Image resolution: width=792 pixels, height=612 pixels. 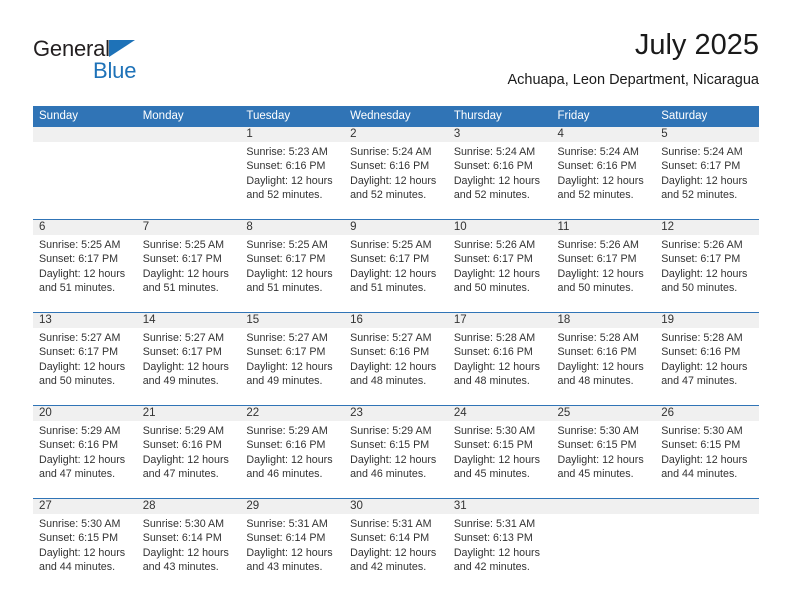 I want to click on daylight-text-line2: and 49 minutes., so click(x=284, y=380).